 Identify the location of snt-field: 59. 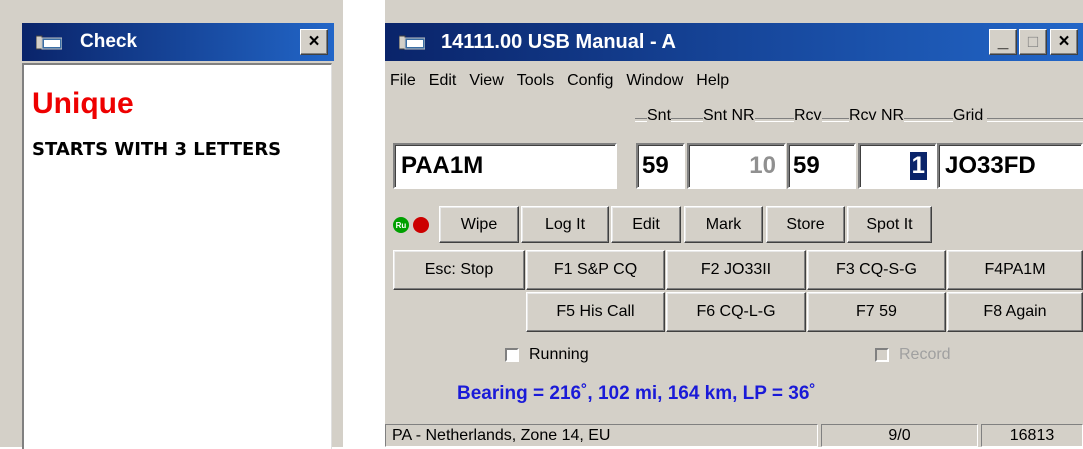
(660, 166).